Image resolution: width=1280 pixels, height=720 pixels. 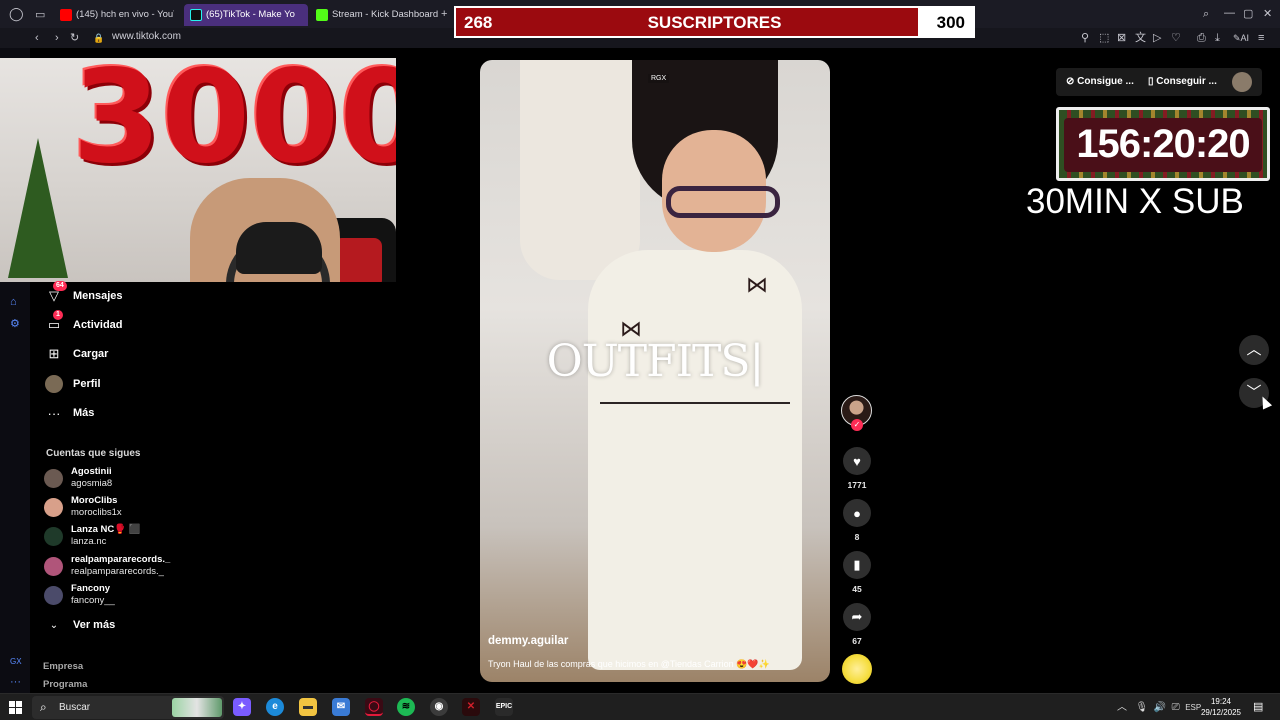 I want to click on subathon-timer: 156:20:20, so click(x=1163, y=144).